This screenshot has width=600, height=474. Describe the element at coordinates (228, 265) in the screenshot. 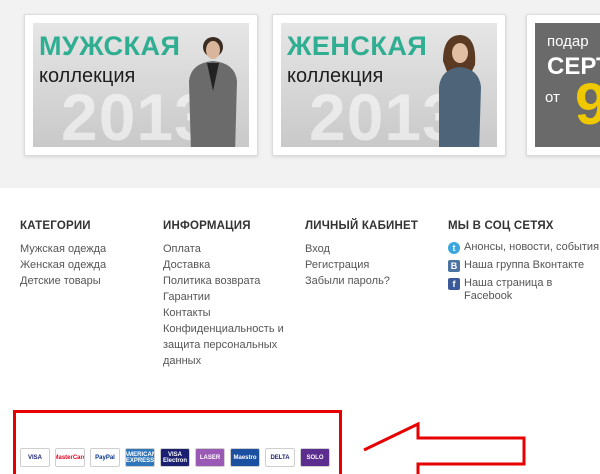

I see `footer-link: Доставка` at that location.